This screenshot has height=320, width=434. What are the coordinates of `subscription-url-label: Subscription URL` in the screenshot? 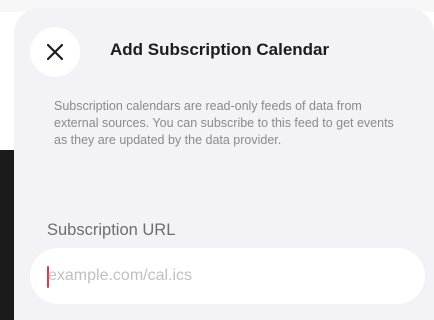 It's located at (111, 230).